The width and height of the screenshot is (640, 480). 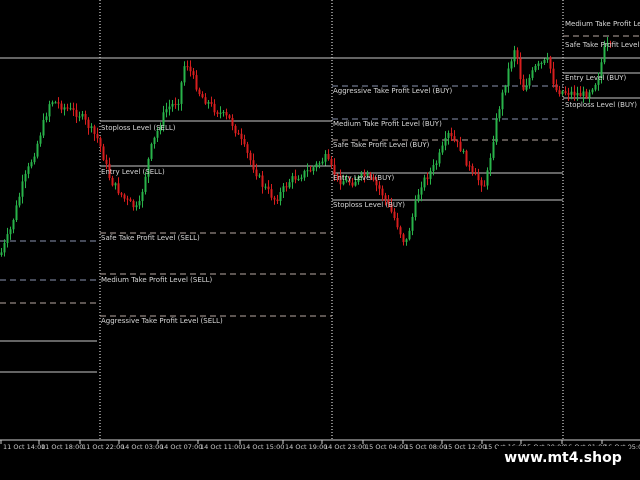 What do you see at coordinates (392, 91) in the screenshot?
I see `level-label: Aggressive Take Profit Level (BUY)` at bounding box center [392, 91].